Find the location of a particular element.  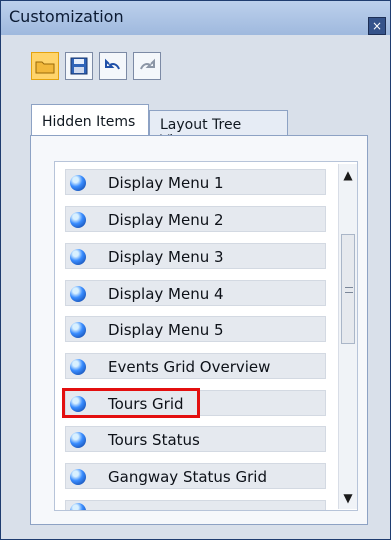

list-item: Display Menu 5 is located at coordinates (195, 329).